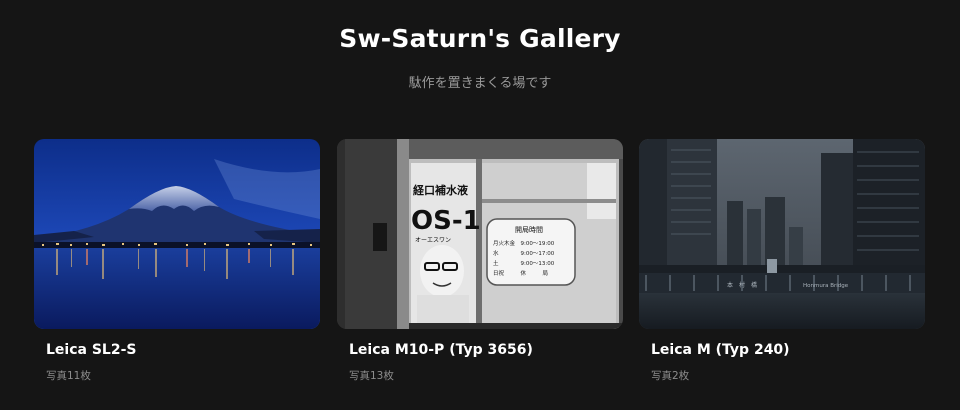 This screenshot has height=410, width=960. Describe the element at coordinates (480, 38) in the screenshot. I see `page-title: Sw-Saturn's Gallery` at that location.